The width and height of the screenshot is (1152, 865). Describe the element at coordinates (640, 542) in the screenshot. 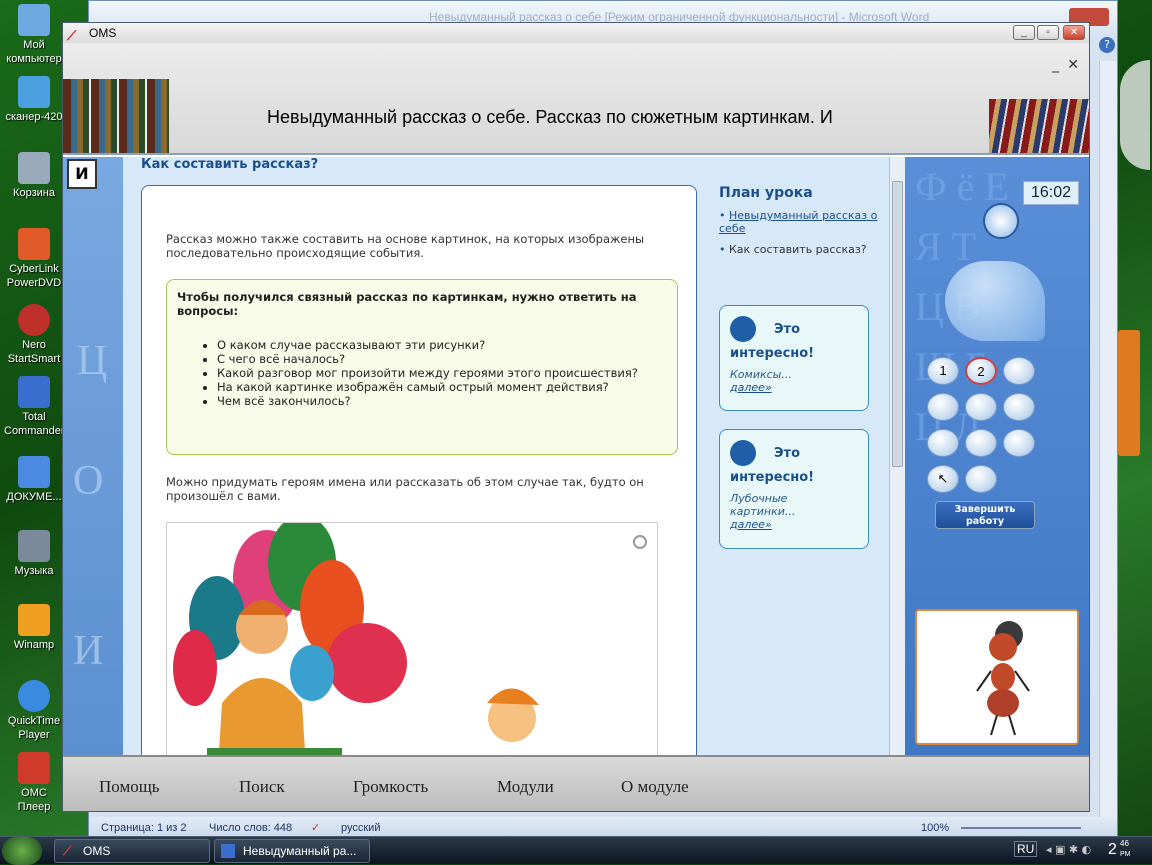

I see `zoom-icon` at that location.